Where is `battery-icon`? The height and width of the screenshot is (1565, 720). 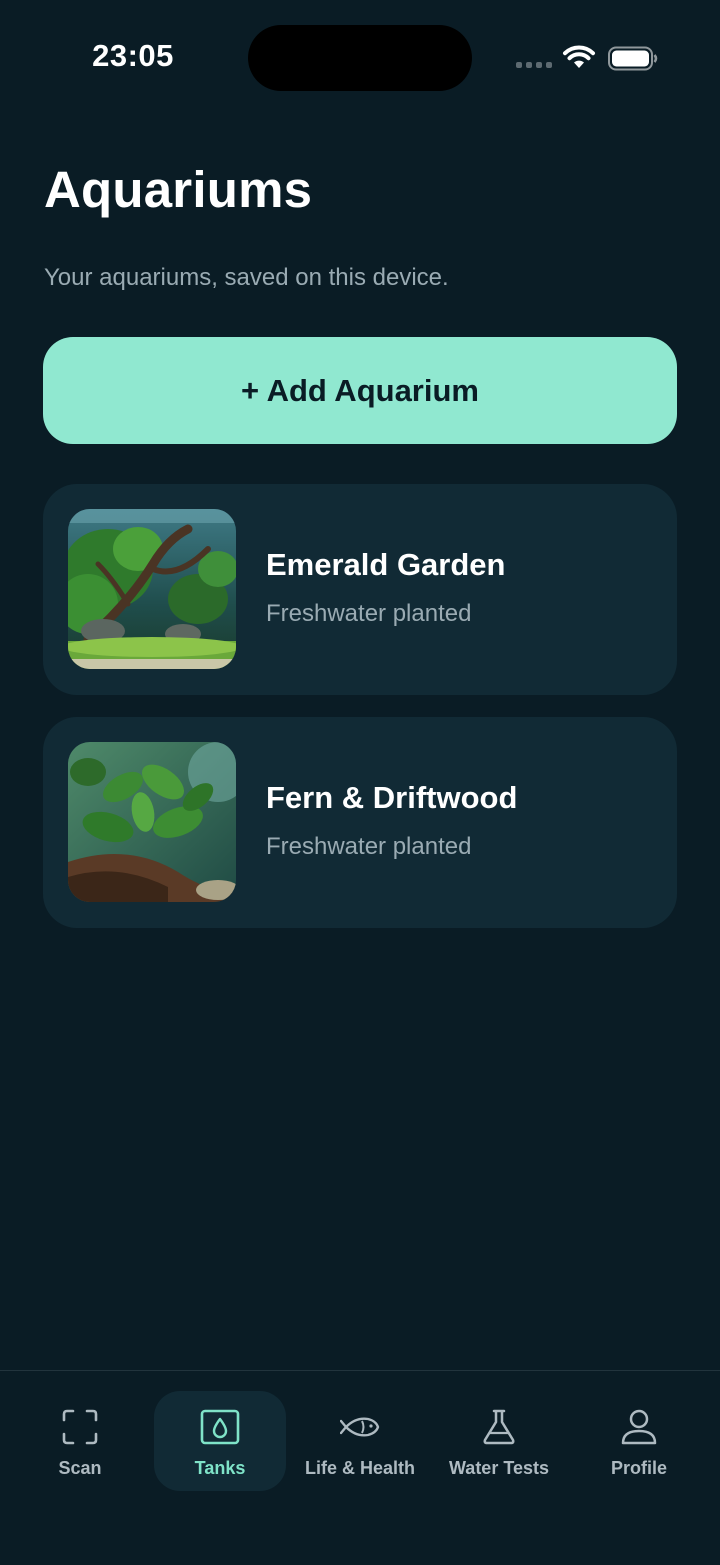
battery-icon is located at coordinates (633, 58).